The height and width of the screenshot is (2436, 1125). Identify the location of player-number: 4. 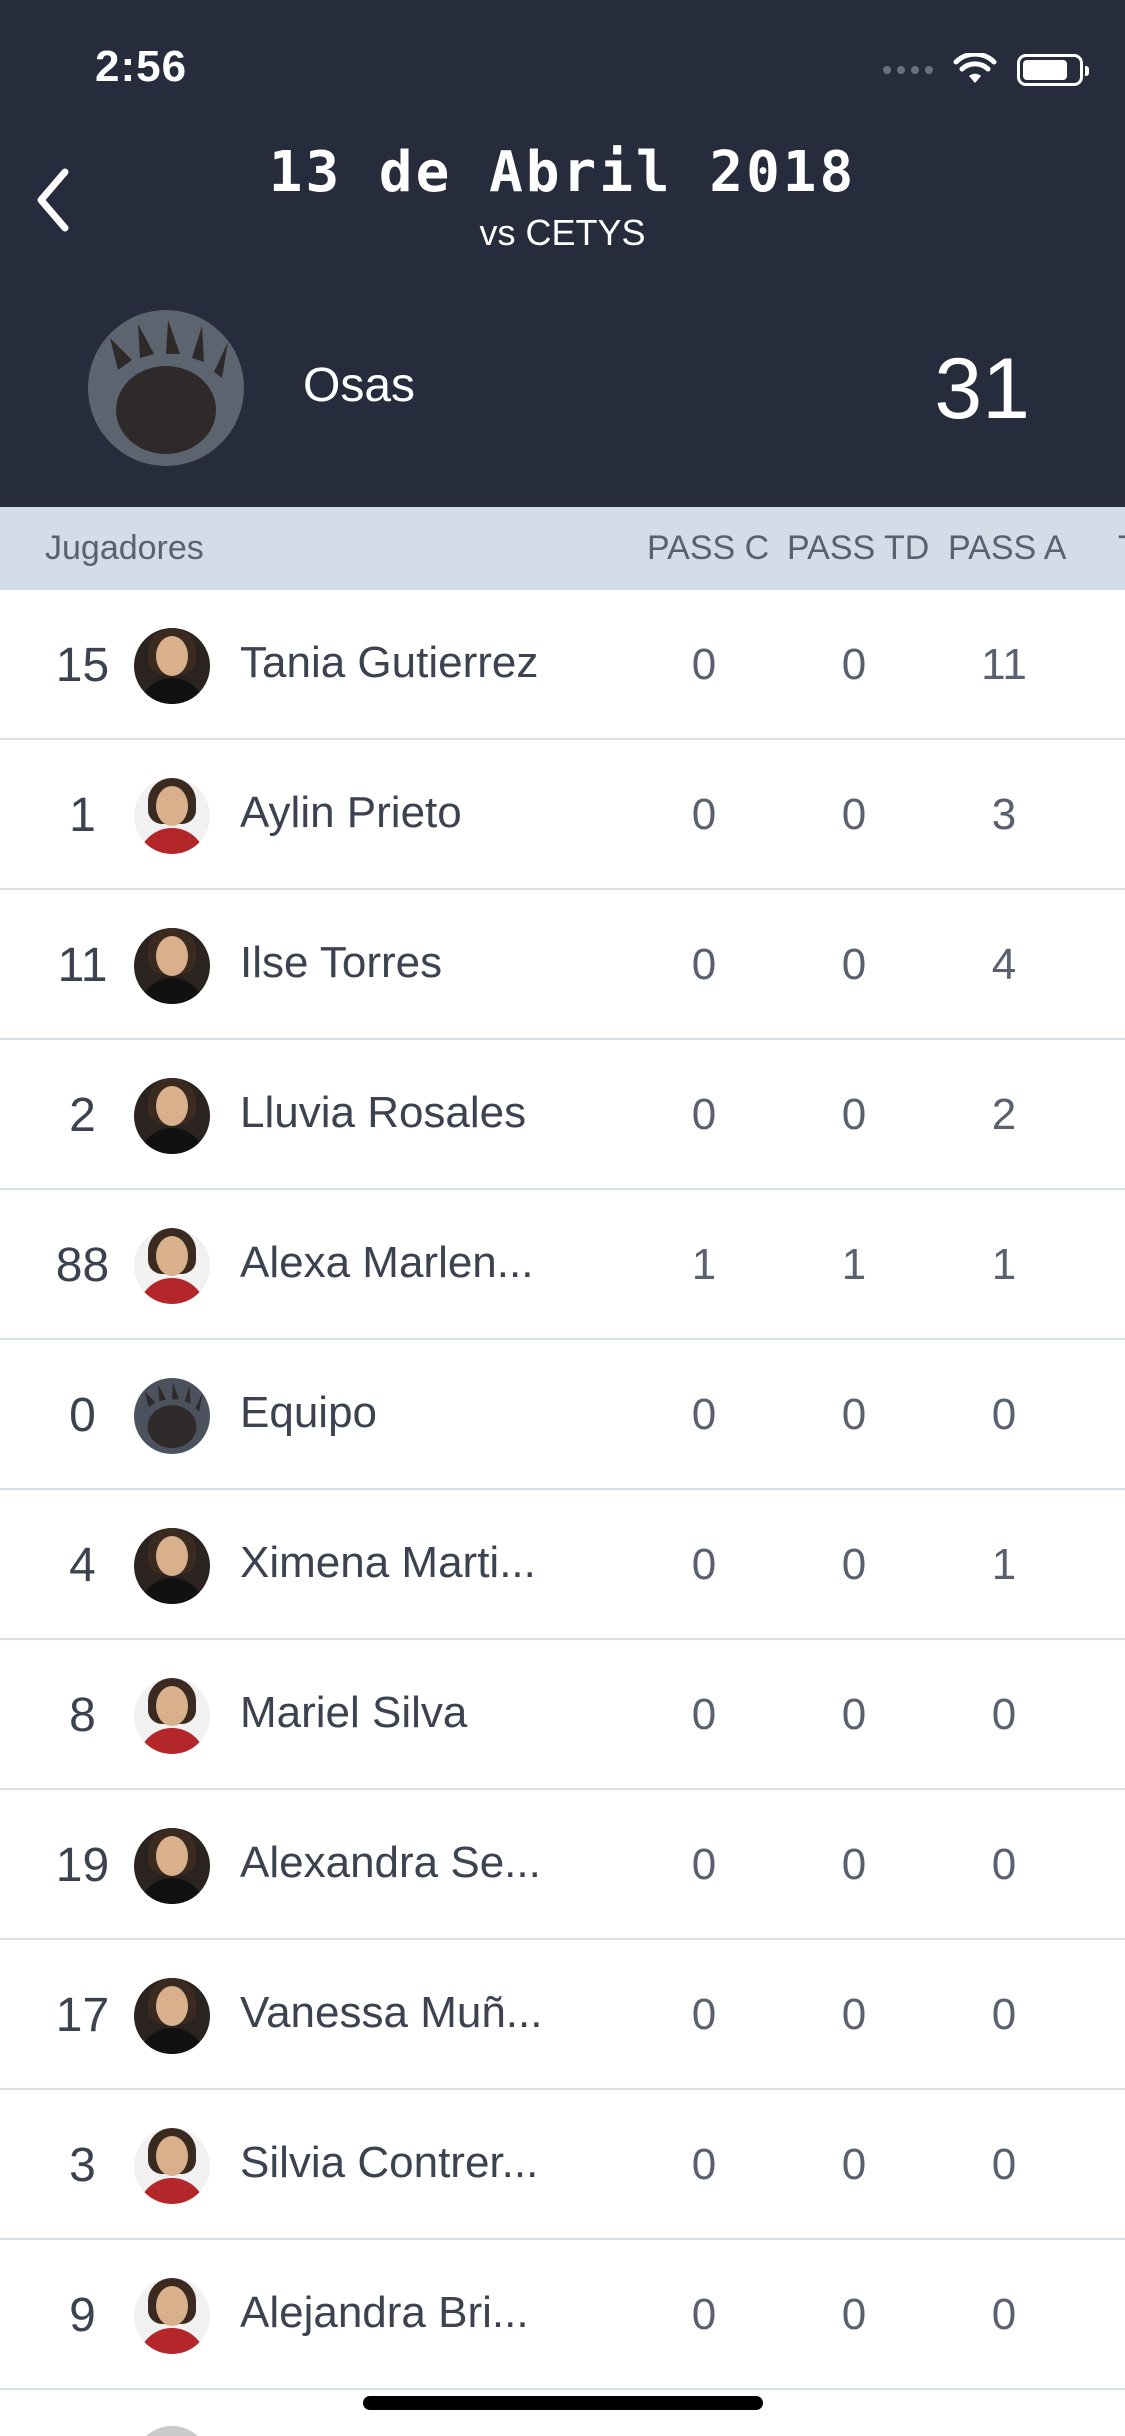
(82, 1565).